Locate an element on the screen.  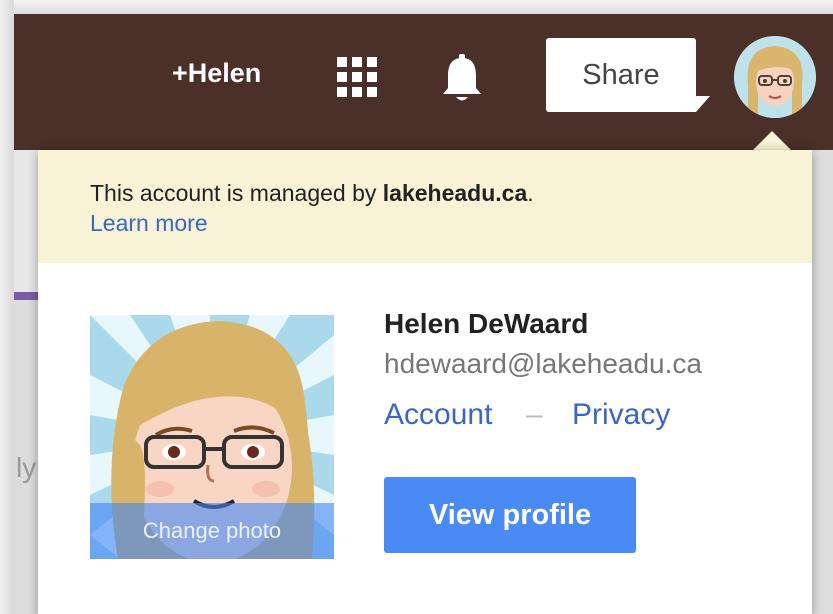
background-accent is located at coordinates (26, 296).